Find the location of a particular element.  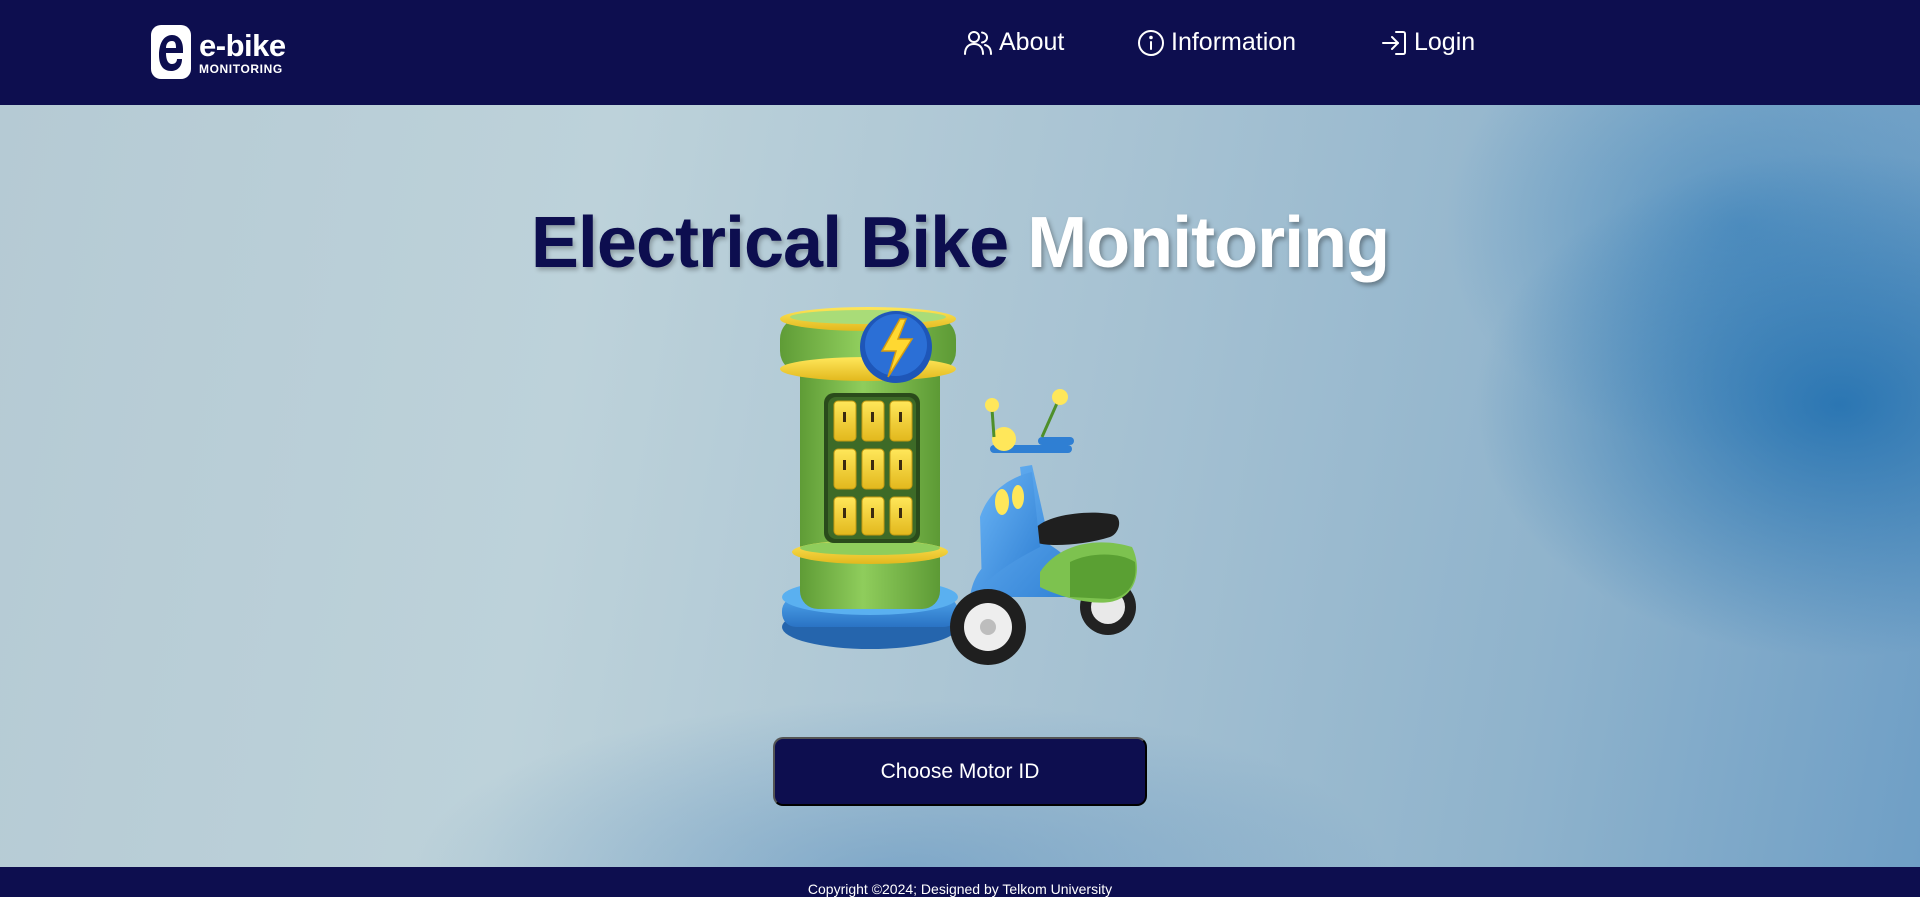

nav-about-link: About is located at coordinates (1013, 42).